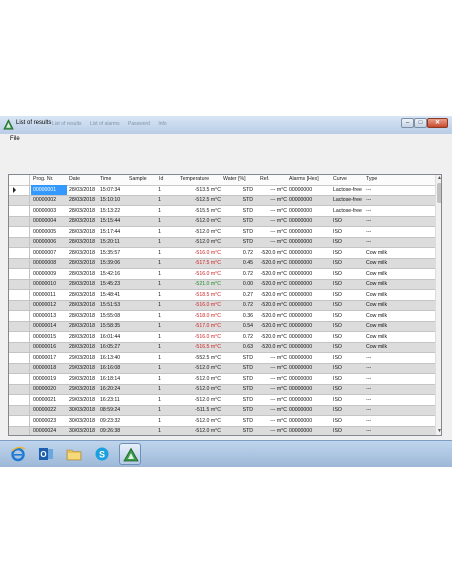  I want to click on cell-temperature: -517.0 m°C, so click(199, 326).